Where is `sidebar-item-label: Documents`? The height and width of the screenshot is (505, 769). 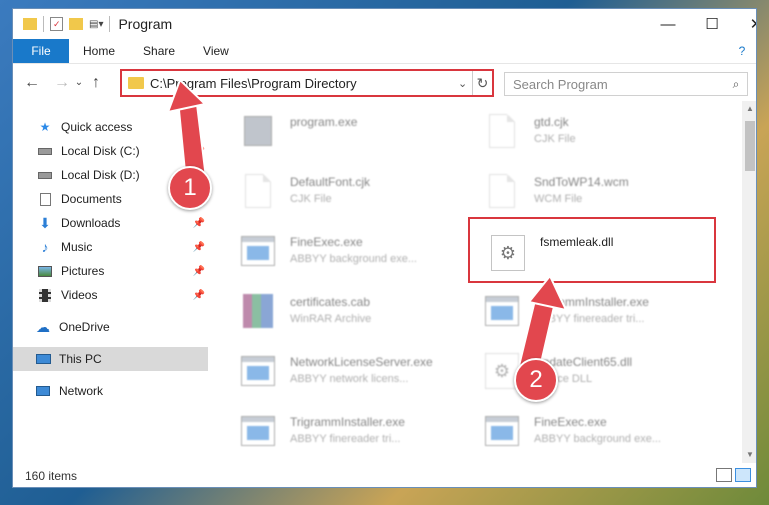
sidebar-item-label: Documents is located at coordinates (91, 199).